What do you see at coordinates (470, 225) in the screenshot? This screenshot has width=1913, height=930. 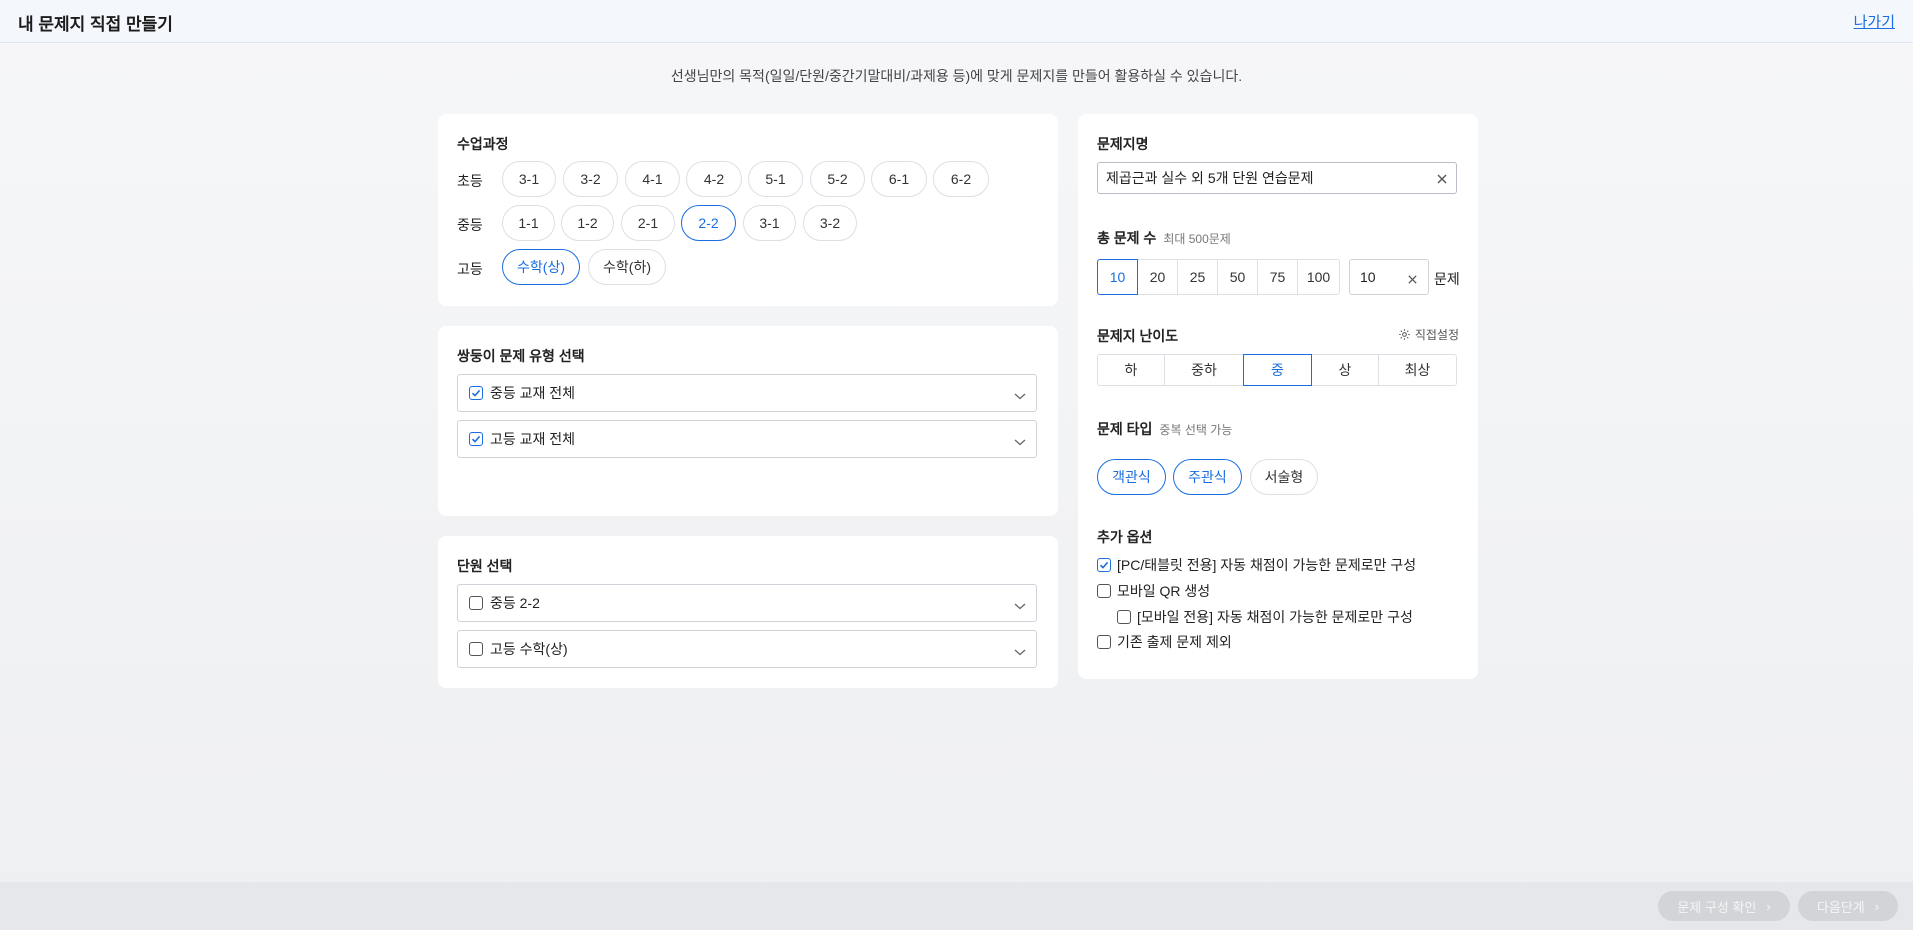 I see `row-label-middle: 중등` at bounding box center [470, 225].